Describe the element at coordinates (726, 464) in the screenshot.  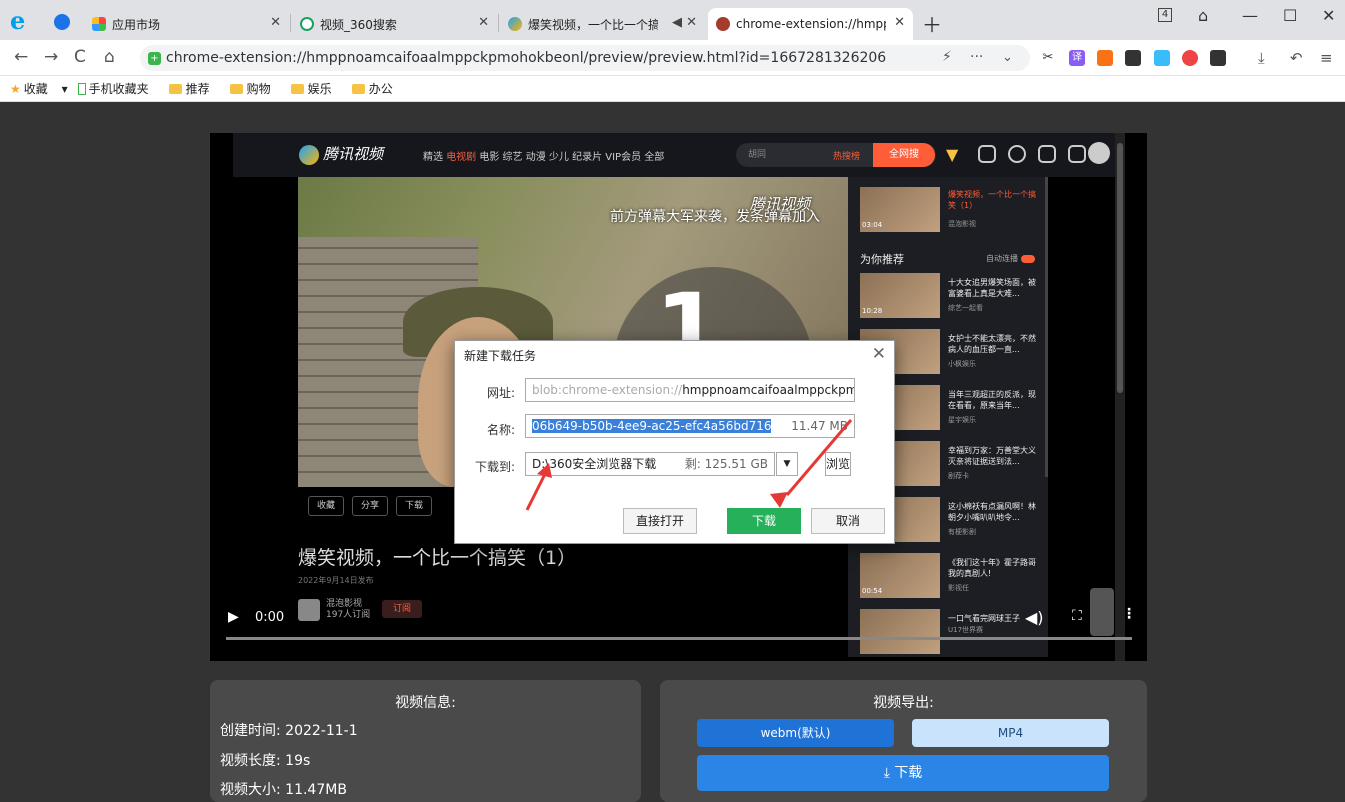
I see `free-space: 剩: 125.51 GB` at that location.